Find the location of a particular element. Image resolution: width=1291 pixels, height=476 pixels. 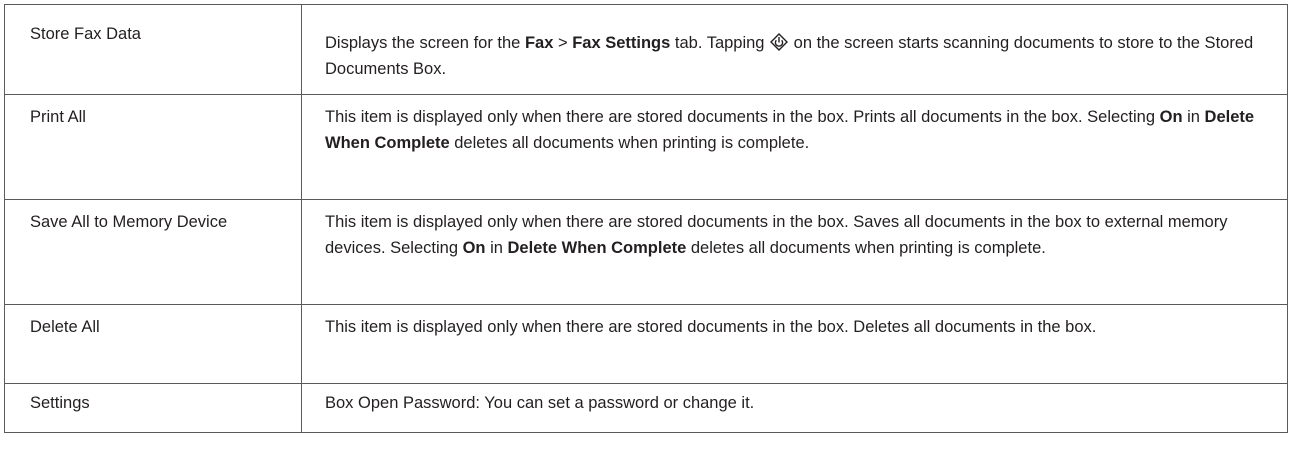

item-name: Delete All is located at coordinates (153, 344).